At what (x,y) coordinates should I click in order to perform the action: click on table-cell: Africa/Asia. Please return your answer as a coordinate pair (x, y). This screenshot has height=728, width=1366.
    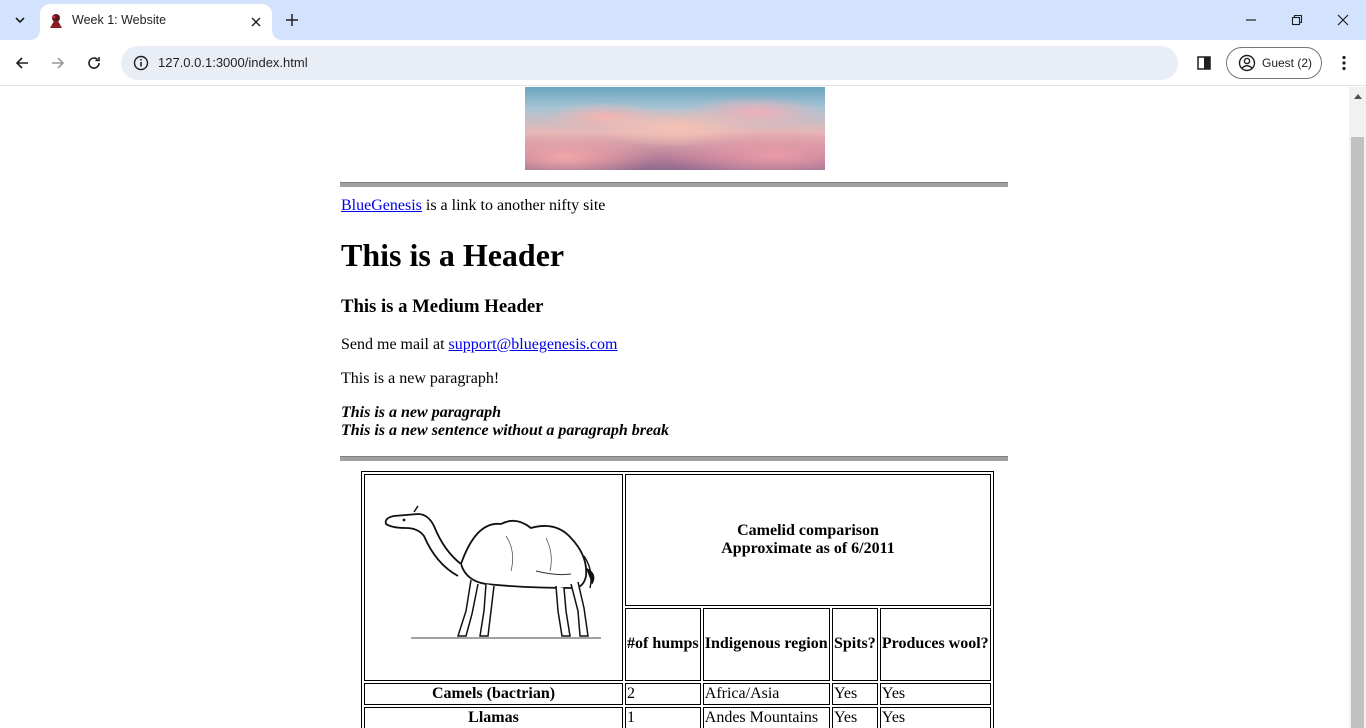
    Looking at the image, I should click on (766, 694).